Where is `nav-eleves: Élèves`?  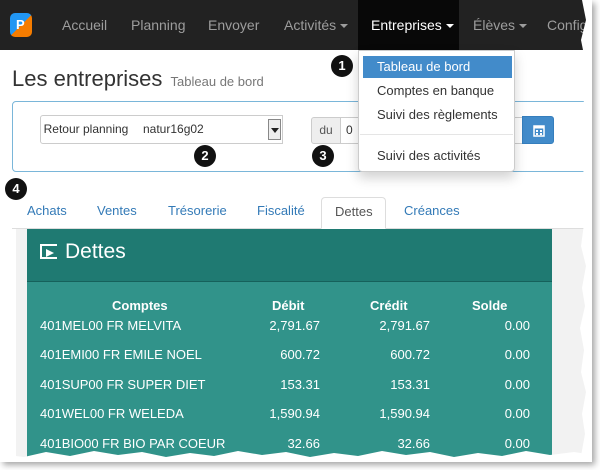
nav-eleves: Élèves is located at coordinates (500, 25).